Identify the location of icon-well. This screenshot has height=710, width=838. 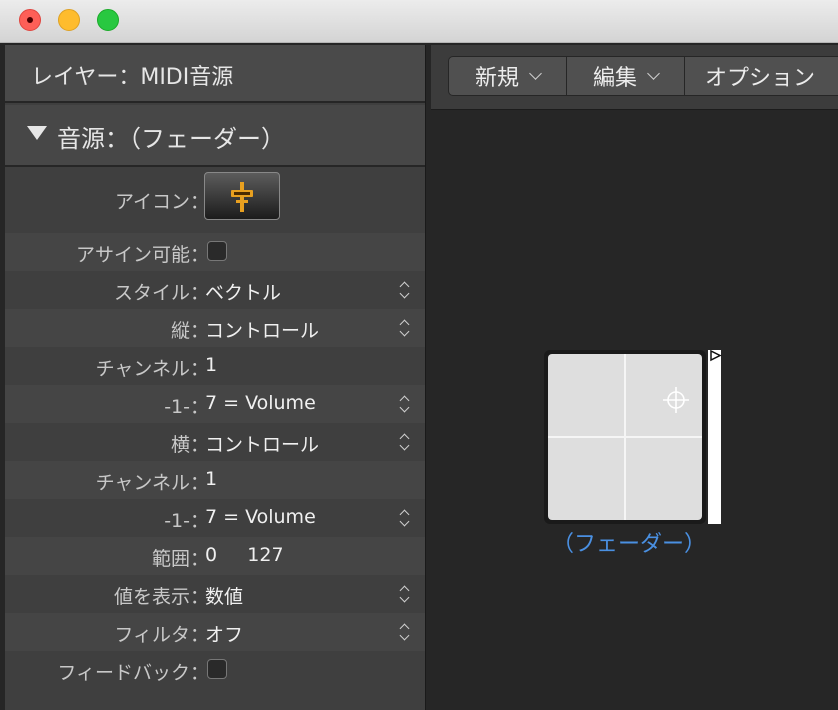
(242, 196).